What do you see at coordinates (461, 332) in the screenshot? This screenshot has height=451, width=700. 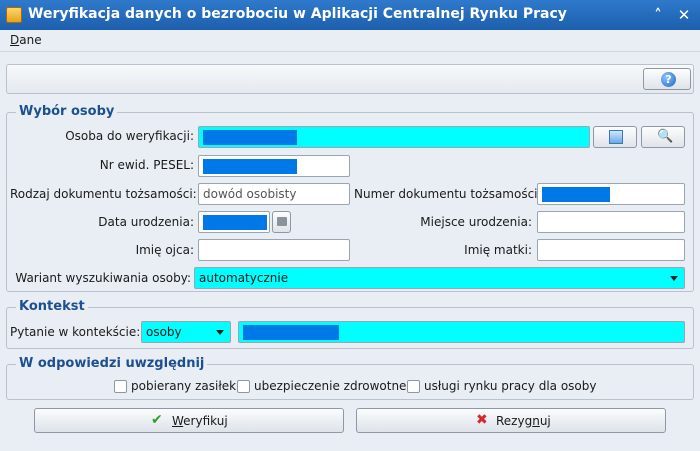 I see `context-field` at bounding box center [461, 332].